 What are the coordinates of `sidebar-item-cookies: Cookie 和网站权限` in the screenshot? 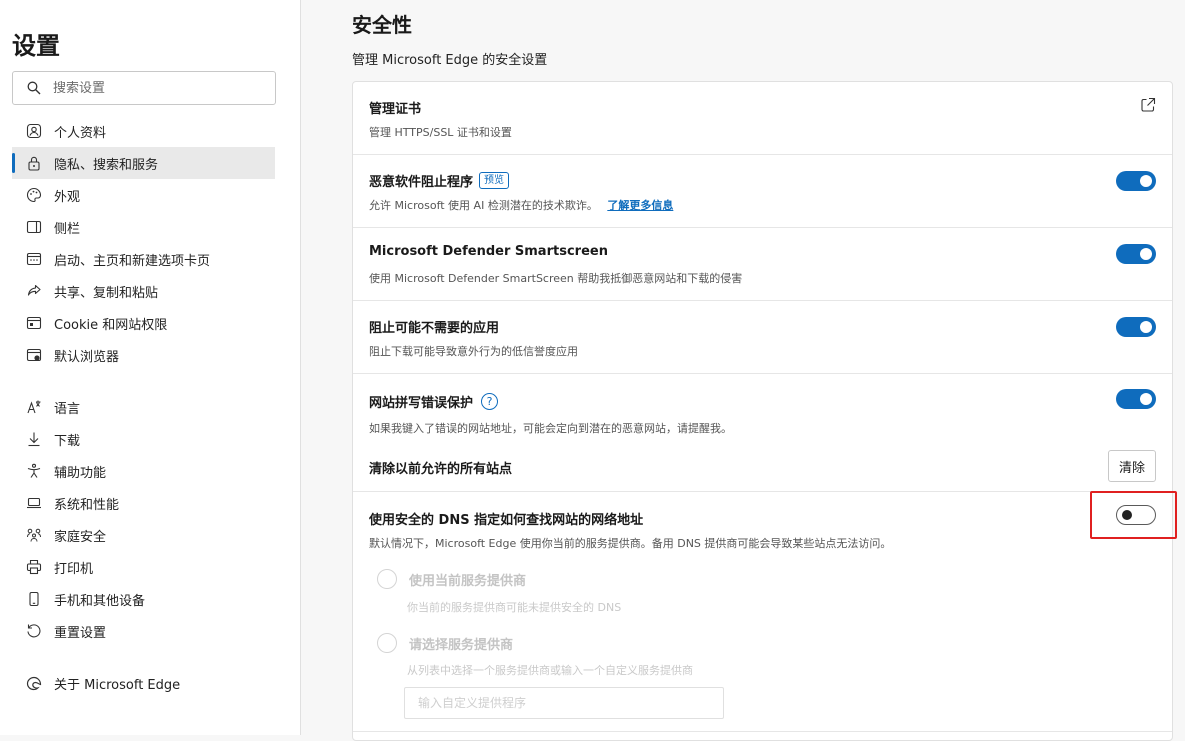 It's located at (150, 323).